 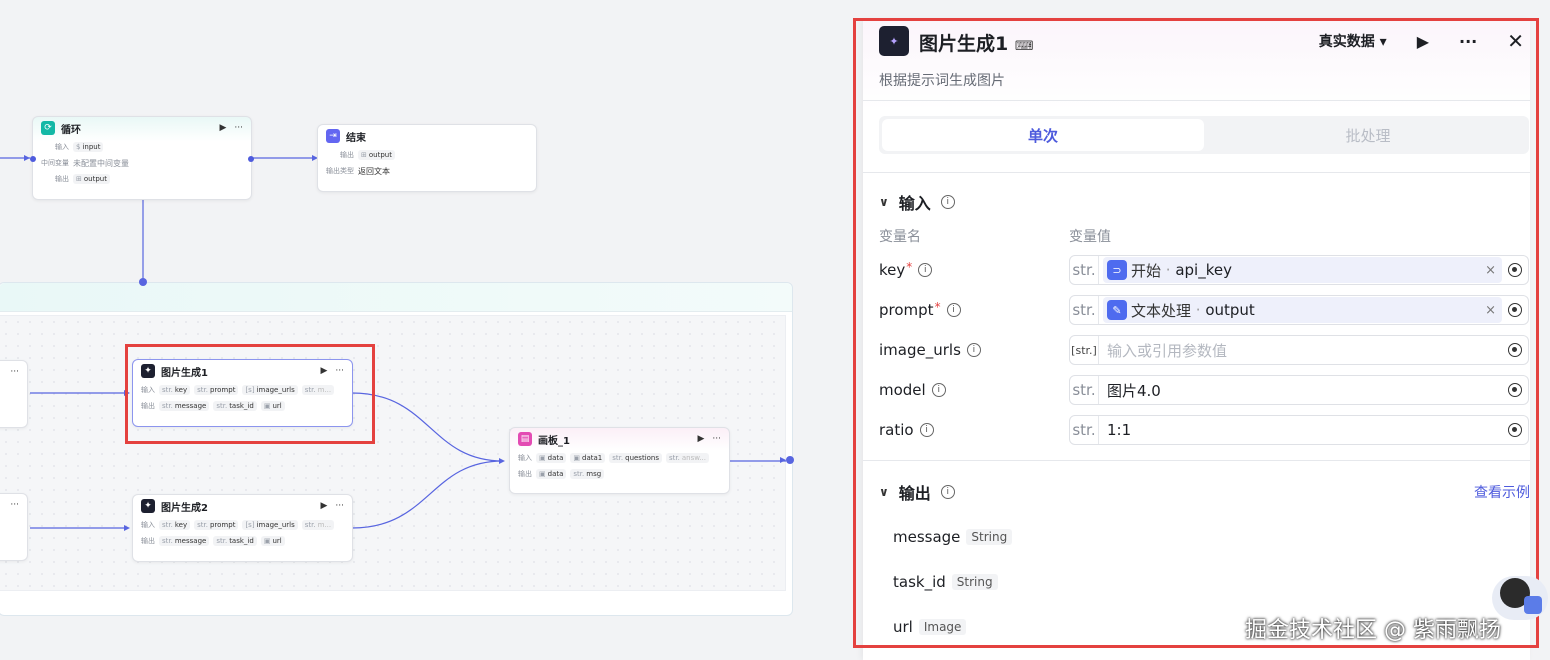 I want to click on reference-chip: ⊃ 开始 · api_key ×, so click(x=1302, y=270).